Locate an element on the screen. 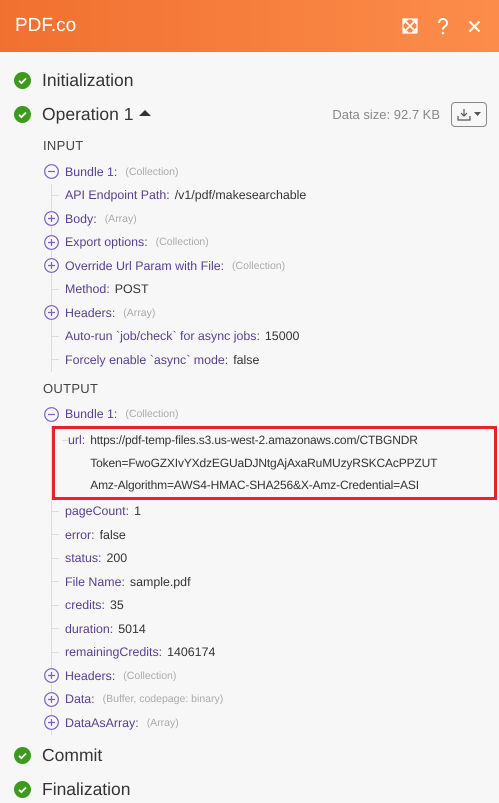  field-value: 35 is located at coordinates (117, 605).